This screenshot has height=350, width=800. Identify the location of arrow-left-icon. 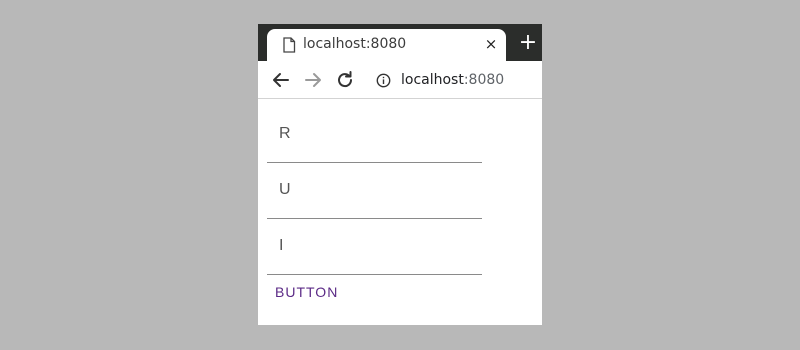
(281, 80).